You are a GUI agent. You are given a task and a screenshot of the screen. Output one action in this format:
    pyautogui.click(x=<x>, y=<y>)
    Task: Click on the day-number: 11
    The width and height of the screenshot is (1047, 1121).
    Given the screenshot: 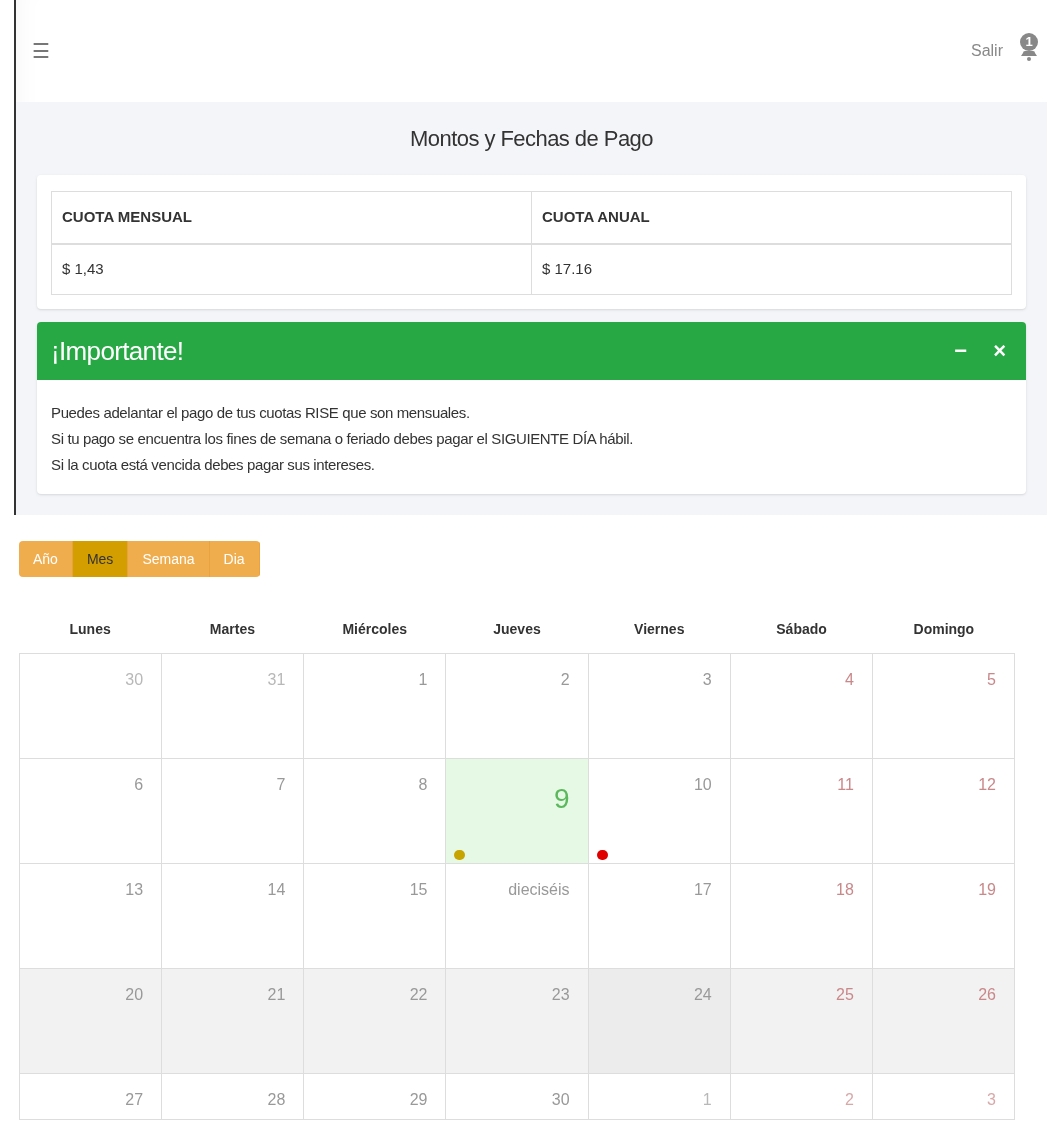 What is the action you would take?
    pyautogui.click(x=845, y=785)
    